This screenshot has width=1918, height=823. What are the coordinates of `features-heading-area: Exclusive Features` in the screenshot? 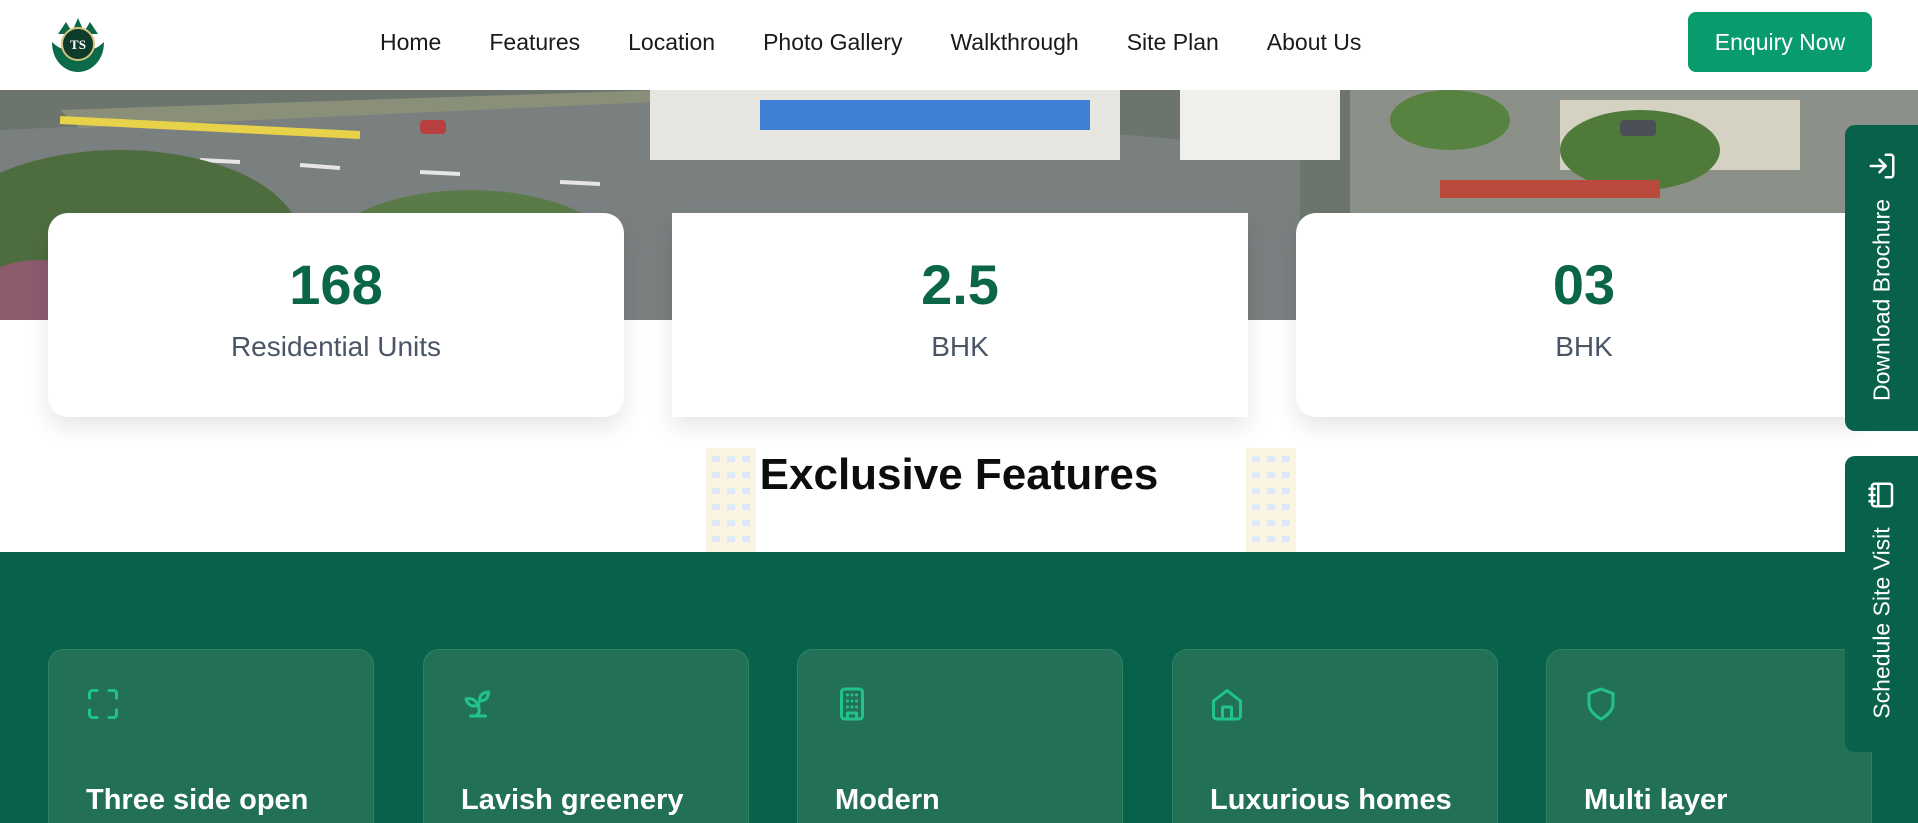 It's located at (959, 491).